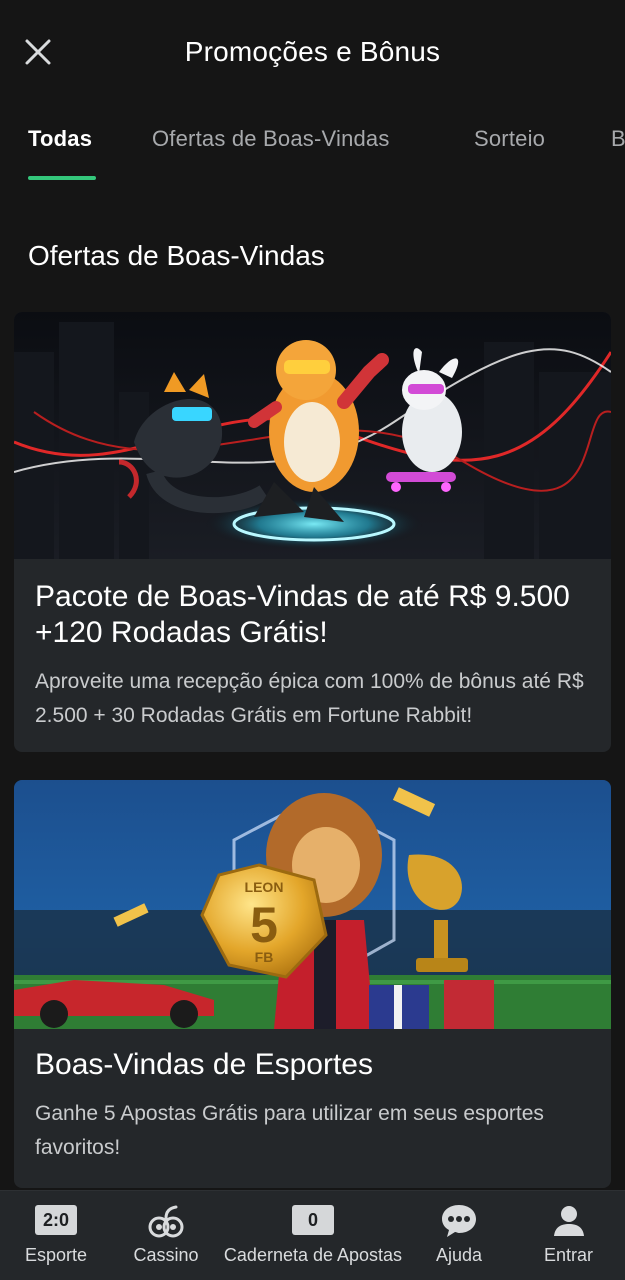  I want to click on coin-unit-text: FB, so click(264, 957).